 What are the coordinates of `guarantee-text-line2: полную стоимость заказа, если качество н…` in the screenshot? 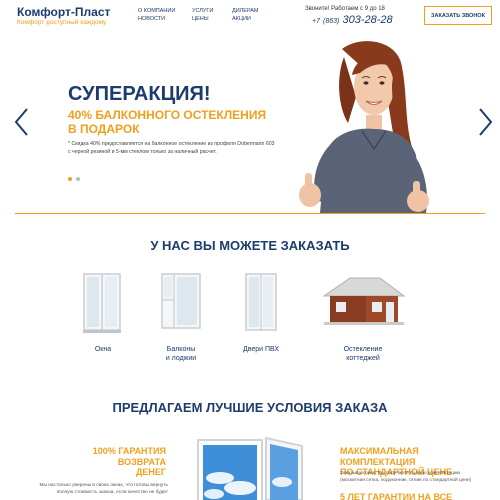 It's located at (112, 492).